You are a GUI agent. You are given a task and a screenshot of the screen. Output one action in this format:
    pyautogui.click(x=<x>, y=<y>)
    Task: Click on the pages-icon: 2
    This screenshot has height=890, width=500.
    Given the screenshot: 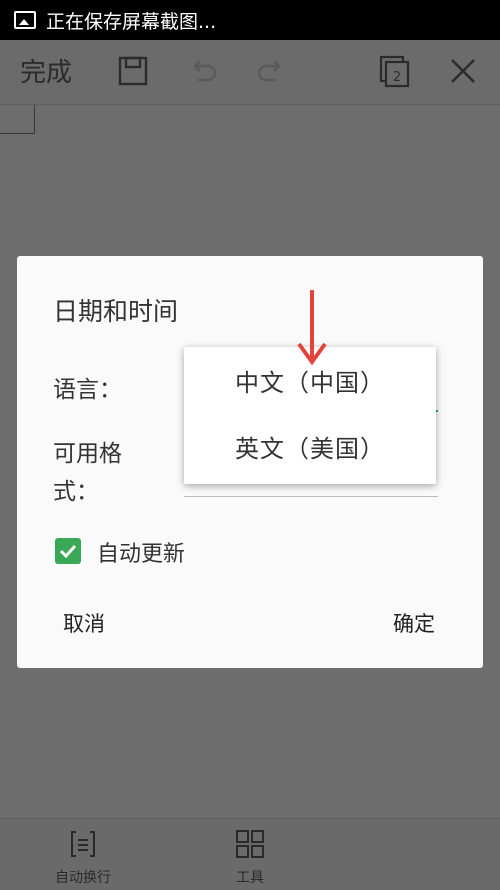 What is the action you would take?
    pyautogui.click(x=395, y=71)
    